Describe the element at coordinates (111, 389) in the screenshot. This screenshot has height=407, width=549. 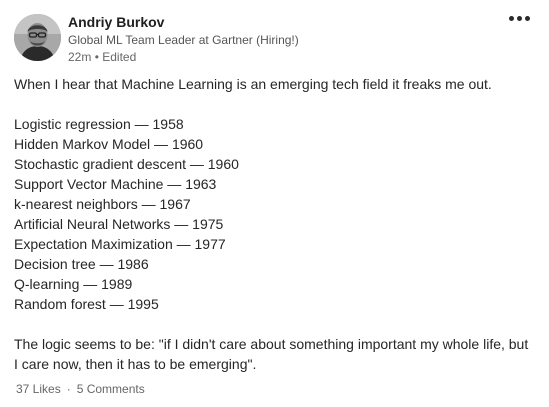
I see `comments-count: 5 Comments` at that location.